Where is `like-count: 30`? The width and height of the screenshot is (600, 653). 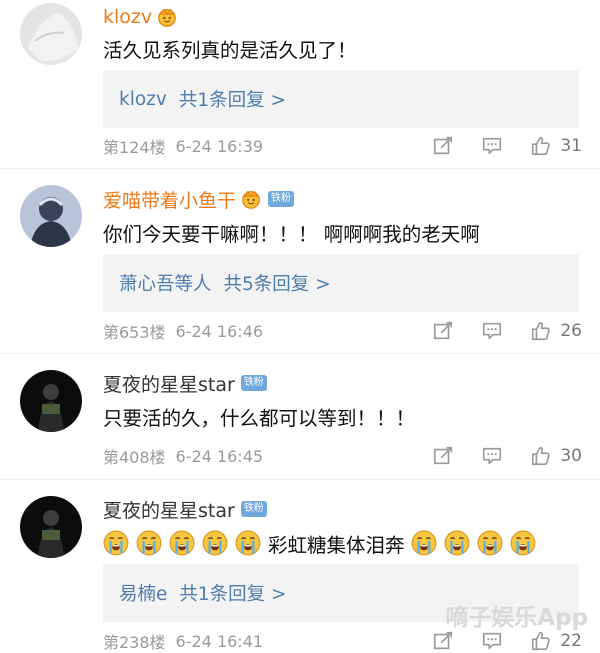
like-count: 30 is located at coordinates (571, 456).